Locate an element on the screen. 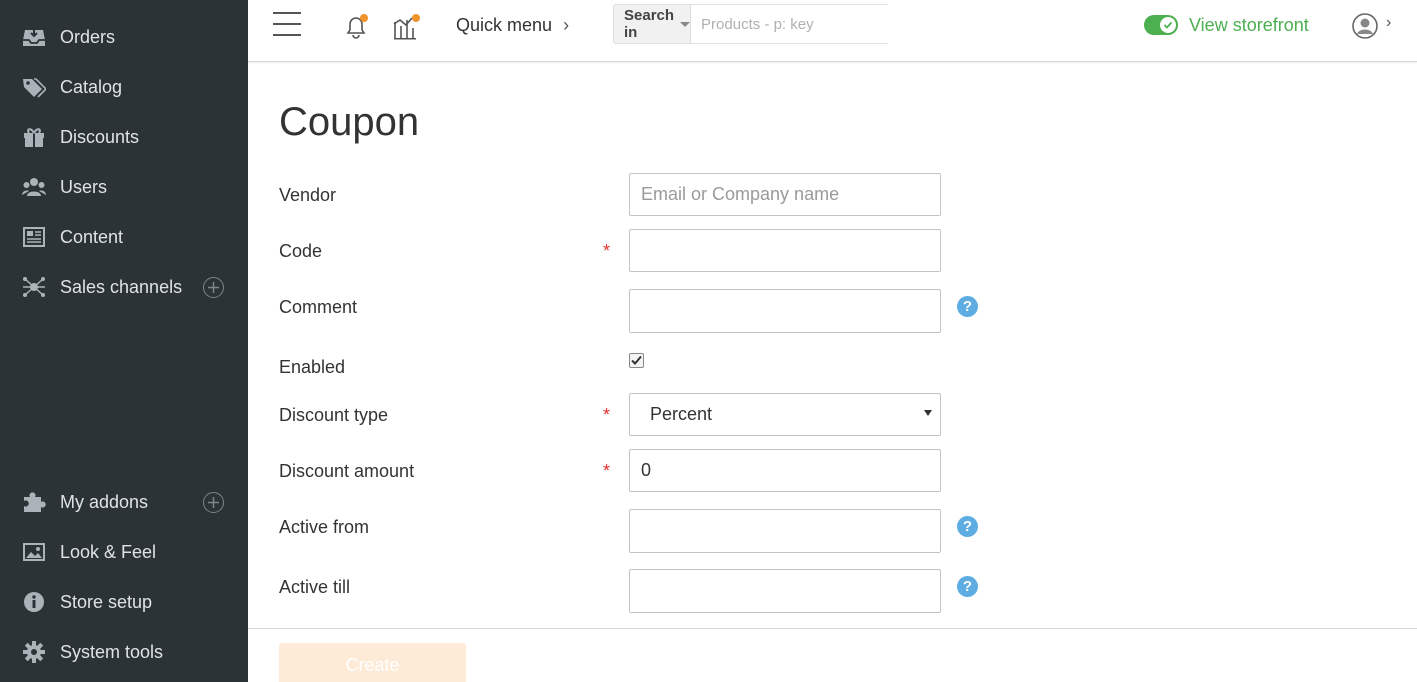 The height and width of the screenshot is (682, 1417). sidebar-item-label: Sales channels is located at coordinates (121, 287).